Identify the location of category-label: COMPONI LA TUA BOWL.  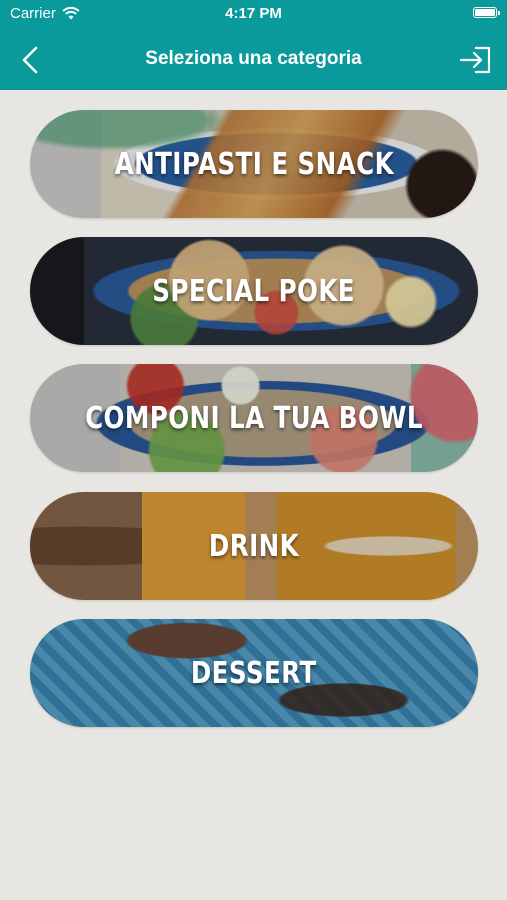
(254, 418).